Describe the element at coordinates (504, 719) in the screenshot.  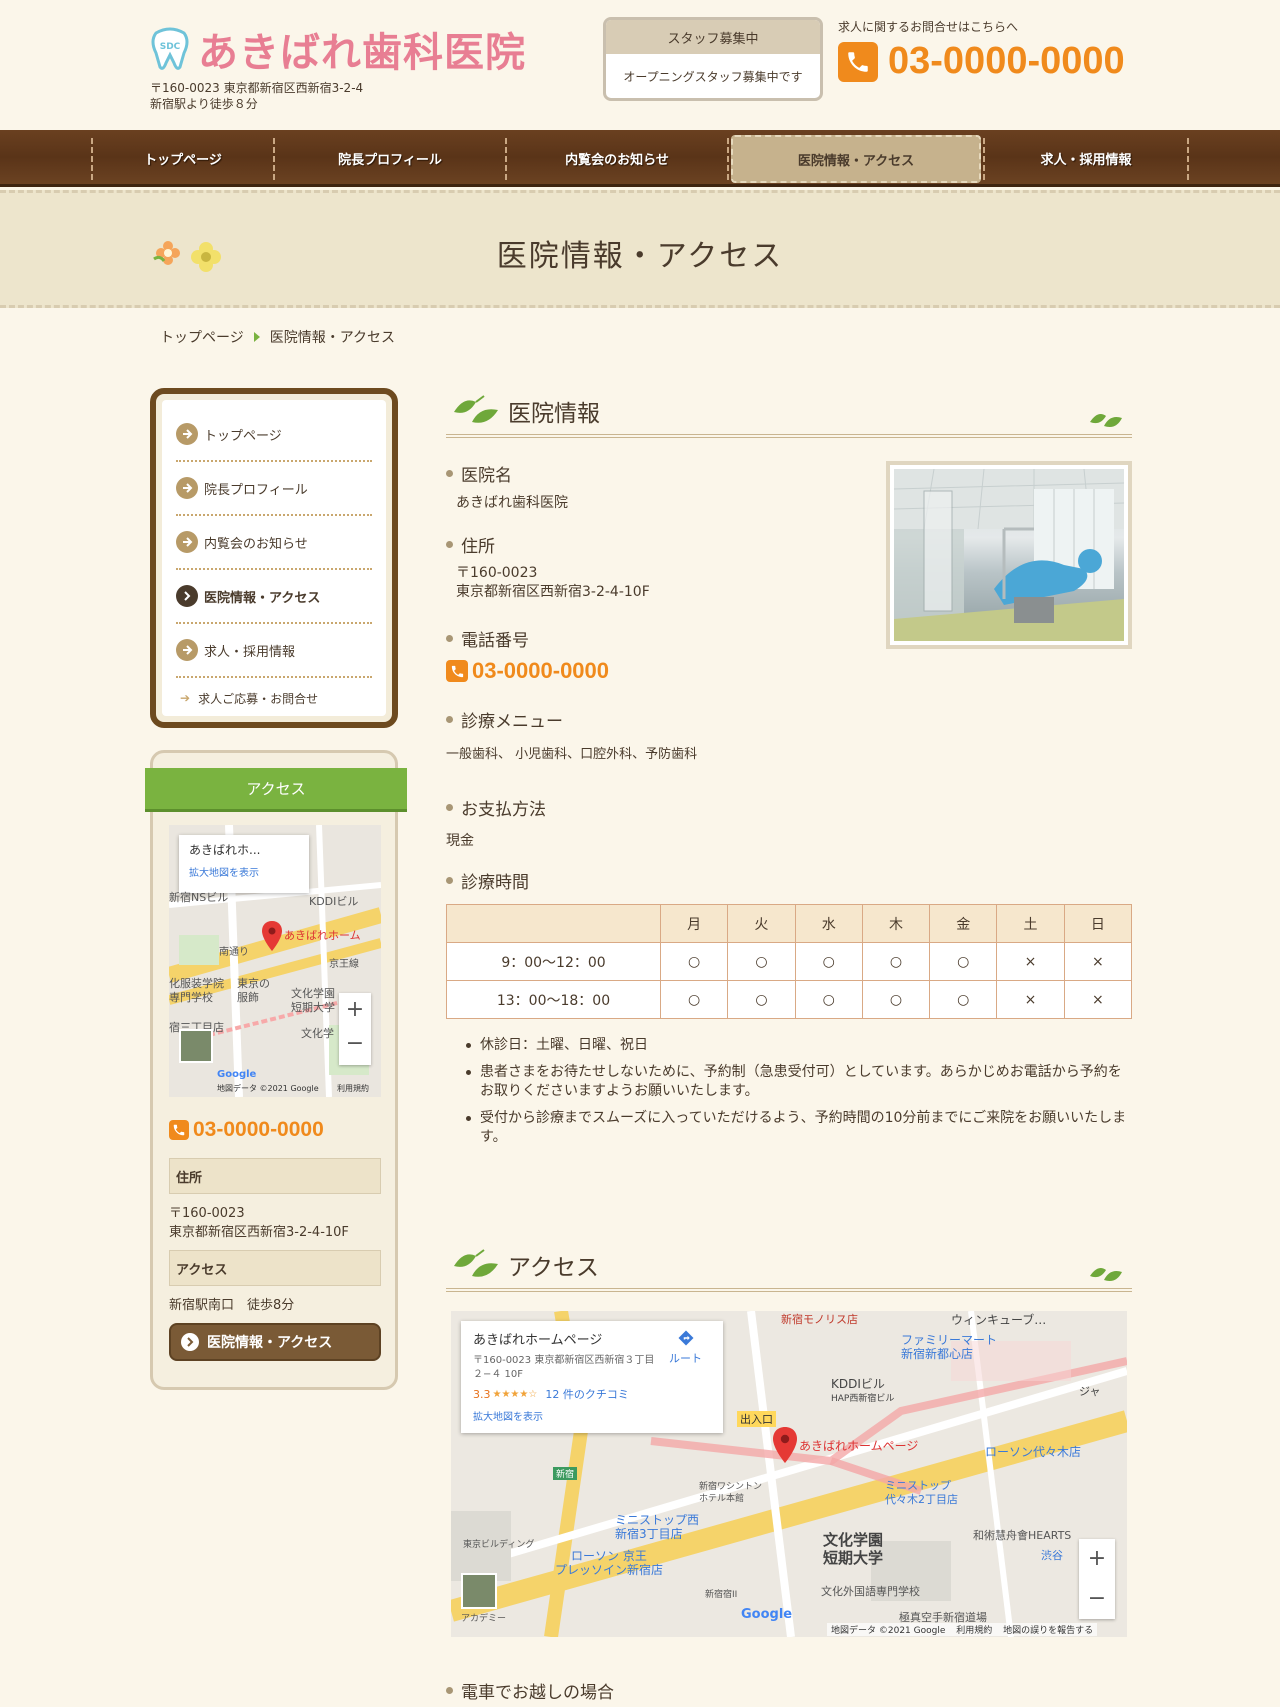
I see `clinic-menu-label: 診療メニュー` at that location.